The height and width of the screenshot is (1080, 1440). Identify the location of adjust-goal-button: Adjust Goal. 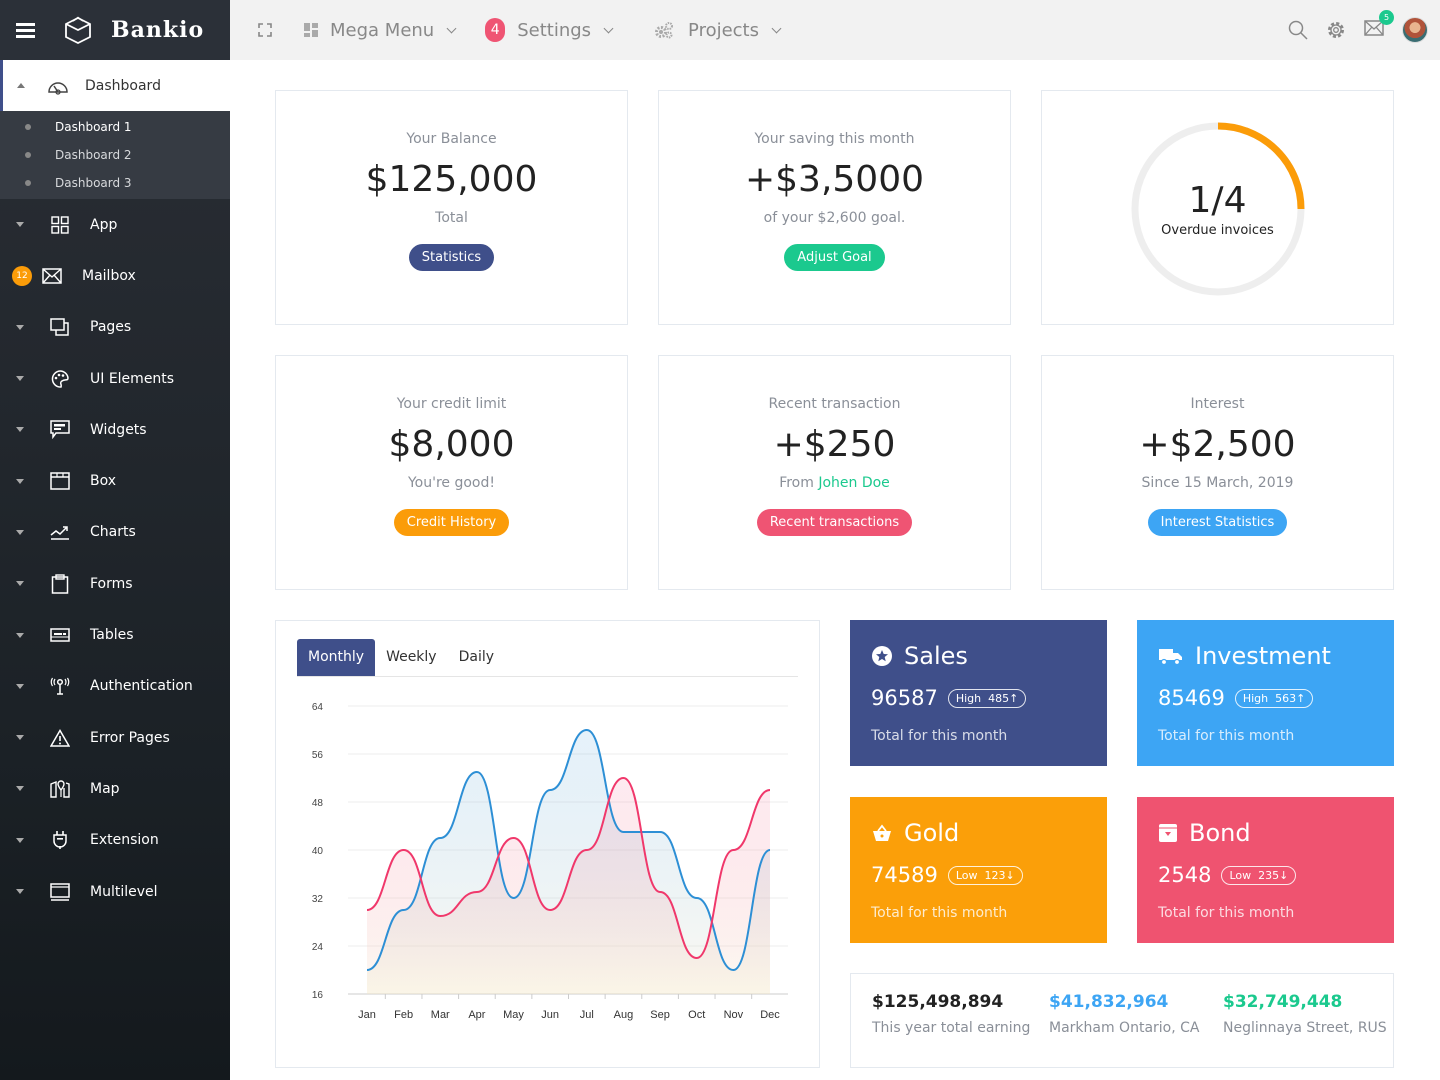
(834, 257).